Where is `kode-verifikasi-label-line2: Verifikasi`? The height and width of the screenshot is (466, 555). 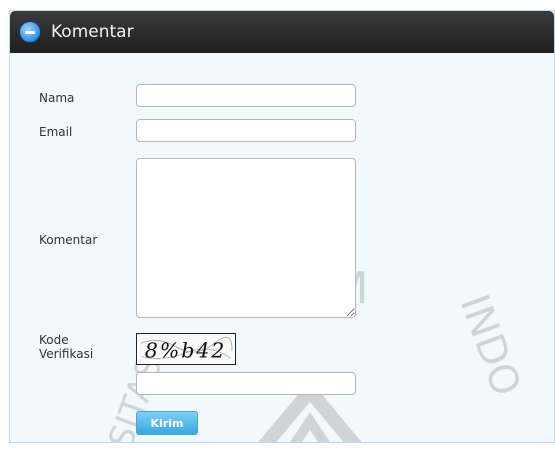 kode-verifikasi-label-line2: Verifikasi is located at coordinates (66, 354).